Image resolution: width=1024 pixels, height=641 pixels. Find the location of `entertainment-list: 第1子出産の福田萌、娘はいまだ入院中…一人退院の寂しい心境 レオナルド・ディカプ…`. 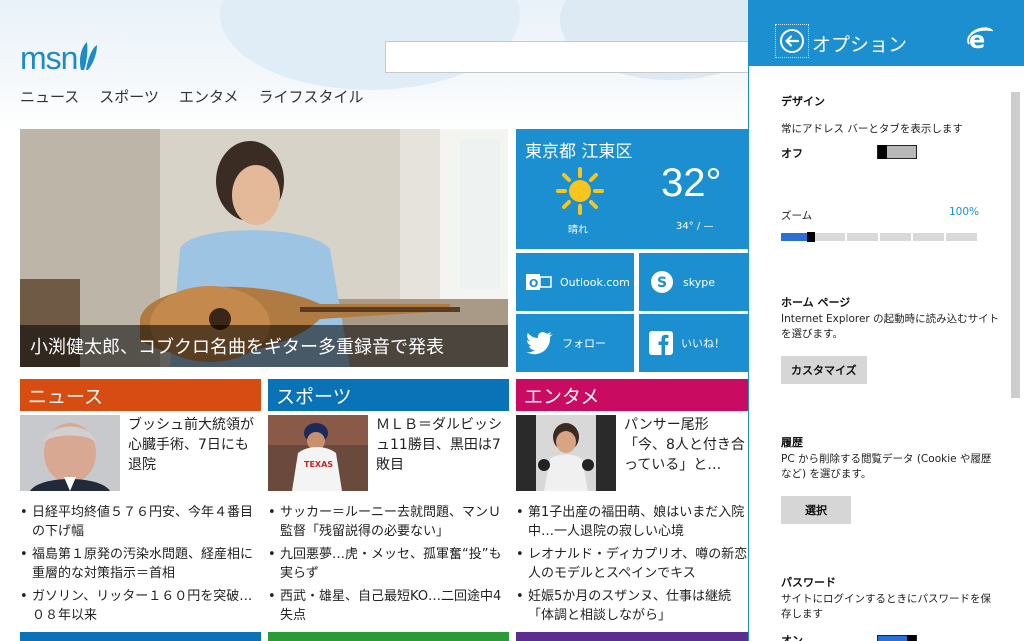

entertainment-list: 第1子出産の福田萌、娘はいまだ入院中…一人退院の寂しい心境 レオナルド・ディカプ… is located at coordinates (632, 564).